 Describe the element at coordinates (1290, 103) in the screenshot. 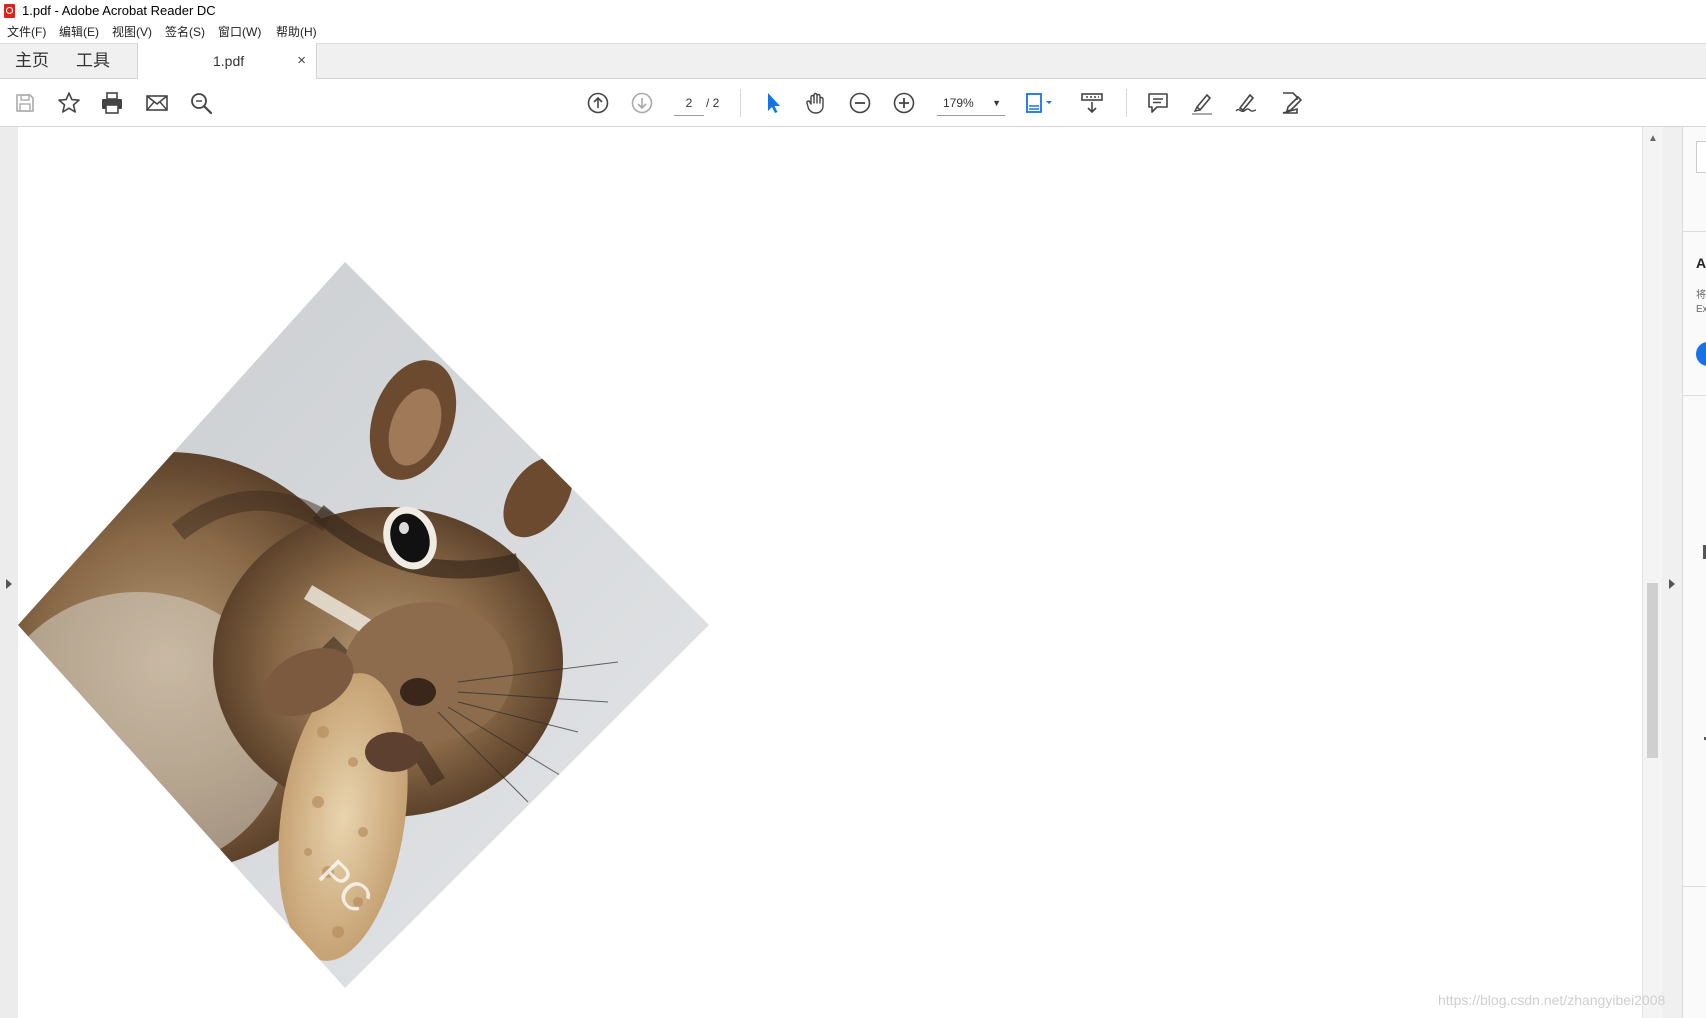

I see `fill-sign-icon` at that location.